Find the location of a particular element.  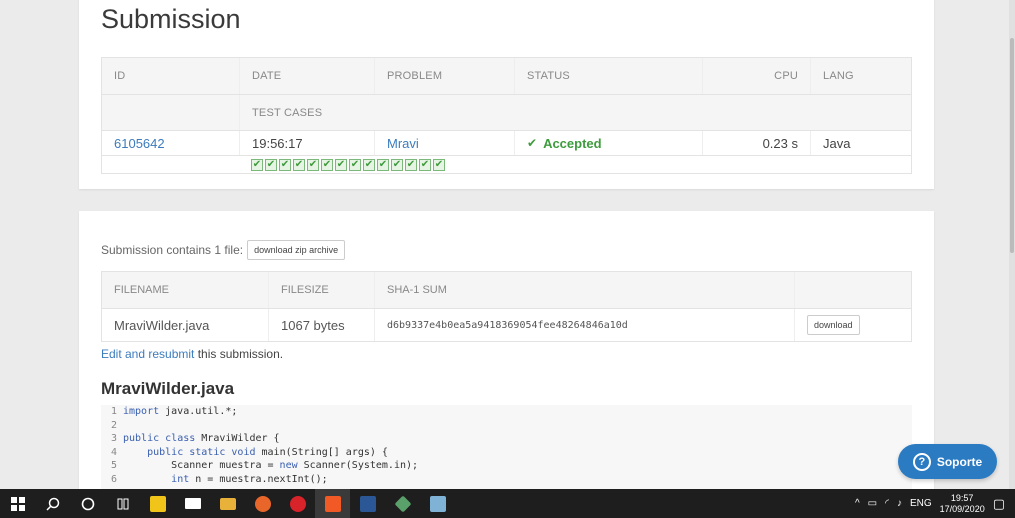

col-test-cases: TEST CASES is located at coordinates (575, 112).